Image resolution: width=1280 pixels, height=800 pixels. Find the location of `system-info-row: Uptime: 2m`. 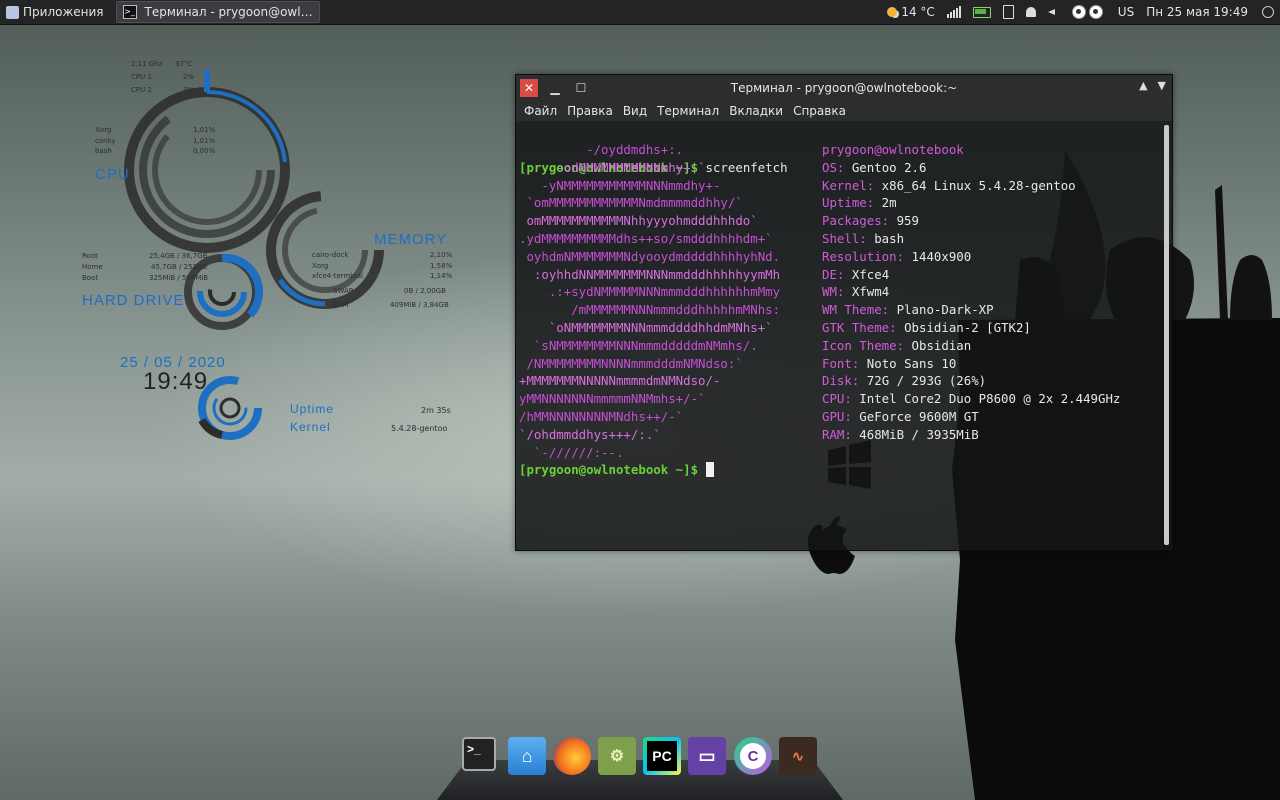

system-info-row: Uptime: 2m is located at coordinates (971, 203).